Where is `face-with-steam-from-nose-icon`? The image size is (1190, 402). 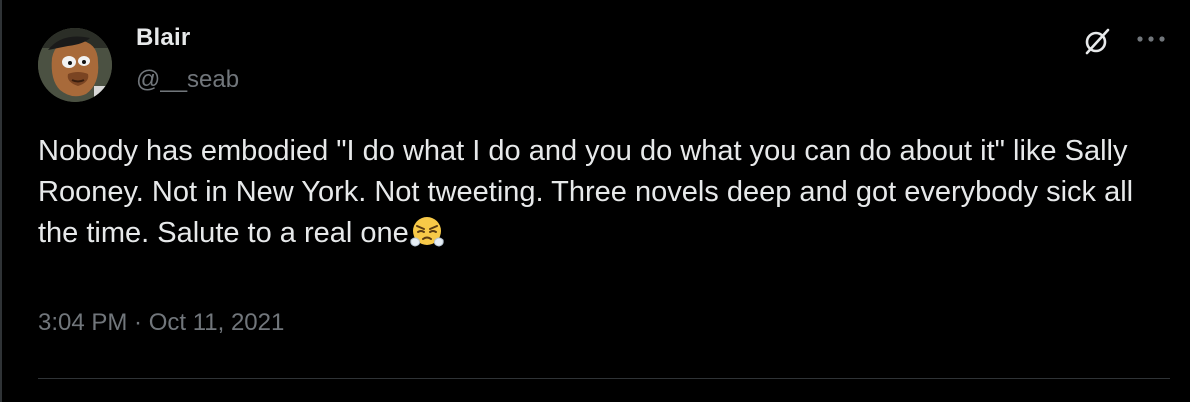
face-with-steam-from-nose-icon is located at coordinates (427, 232).